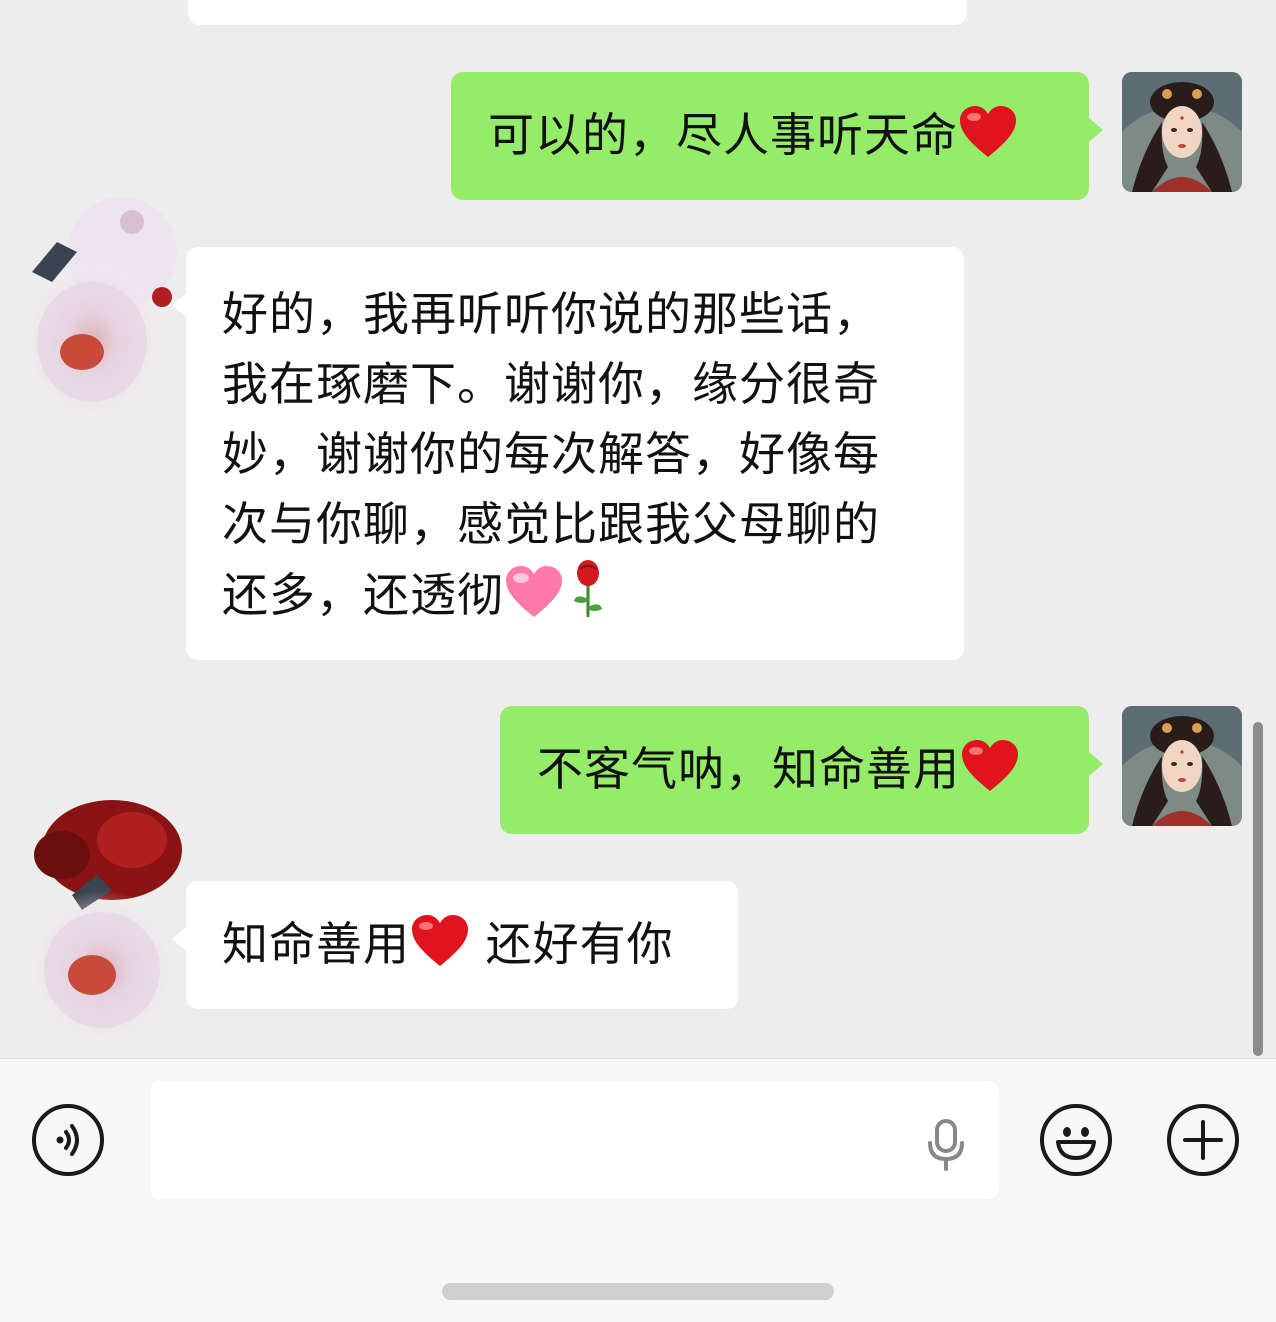  What do you see at coordinates (534, 601) in the screenshot?
I see `pink-heart-emoji` at bounding box center [534, 601].